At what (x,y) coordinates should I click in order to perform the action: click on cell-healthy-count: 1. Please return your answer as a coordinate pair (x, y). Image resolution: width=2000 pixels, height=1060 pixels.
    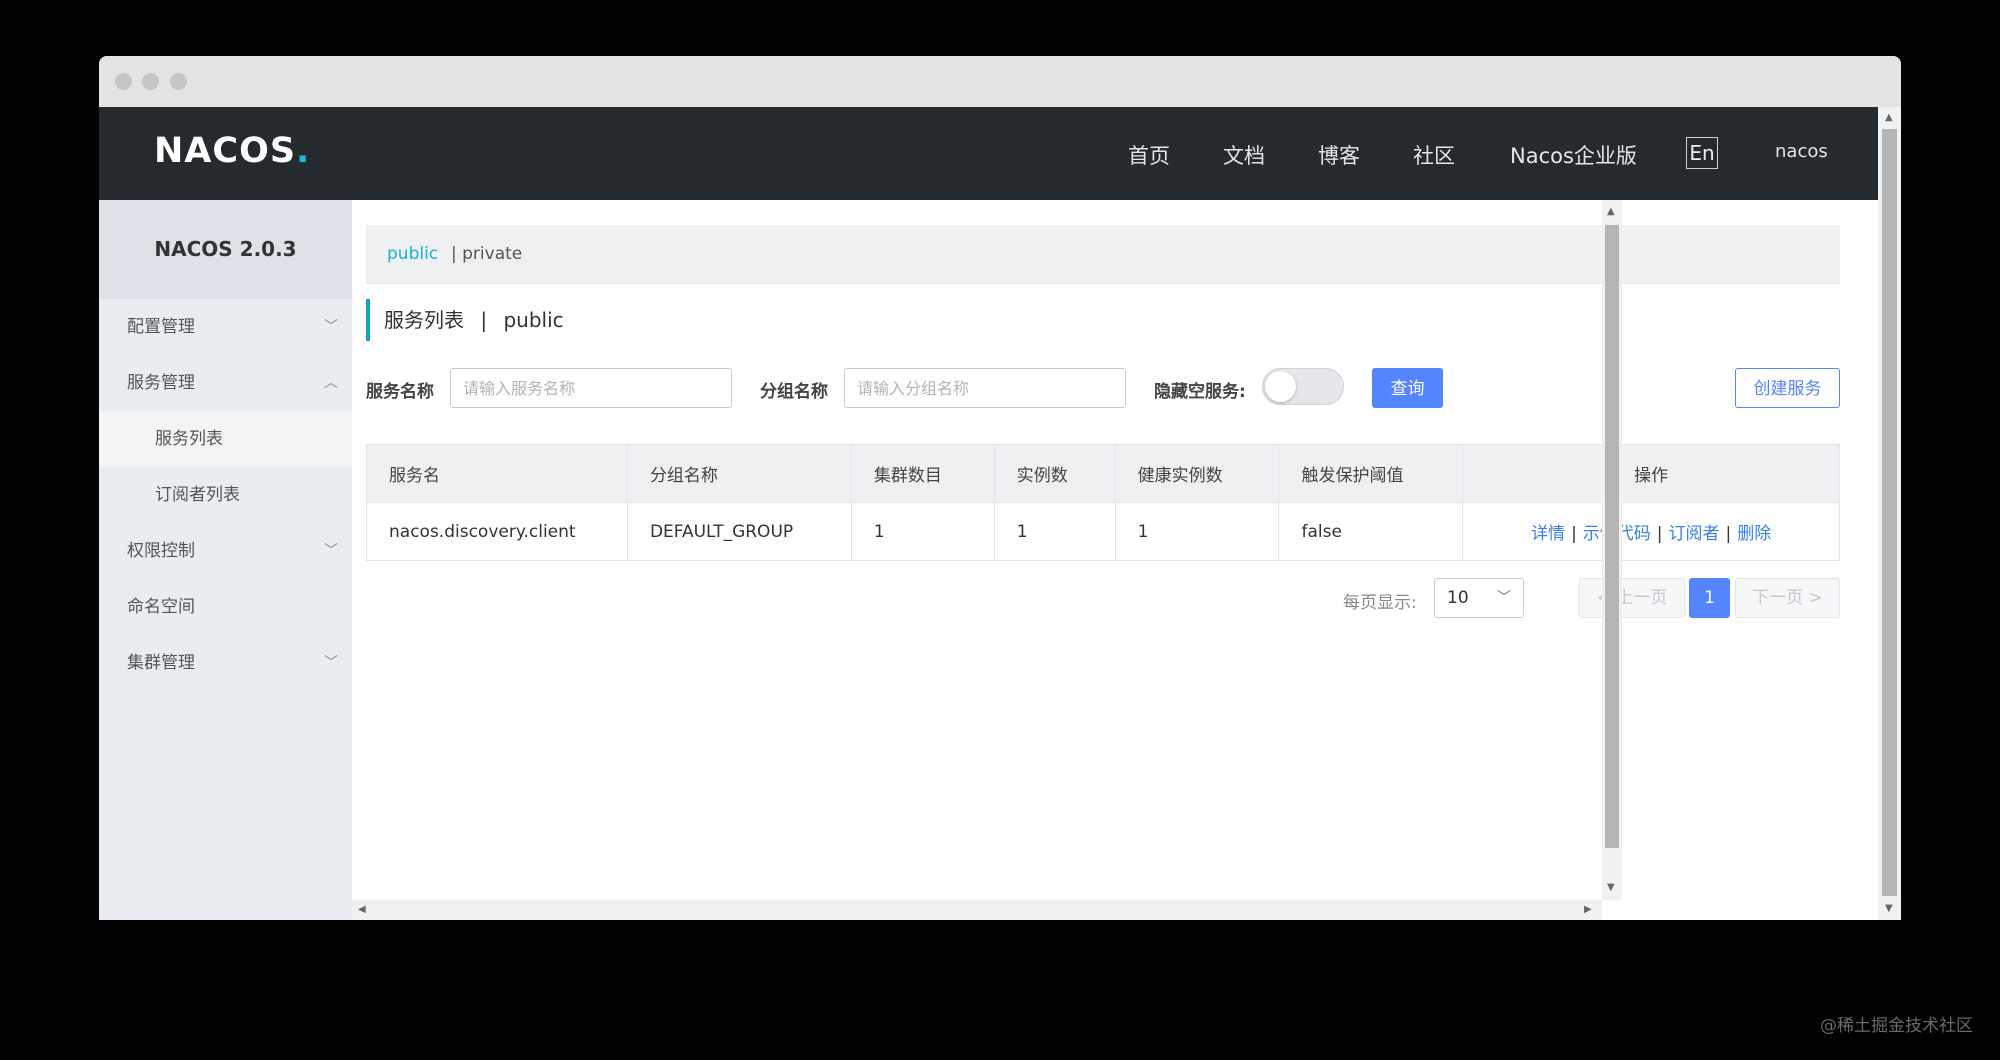
    Looking at the image, I should click on (1197, 531).